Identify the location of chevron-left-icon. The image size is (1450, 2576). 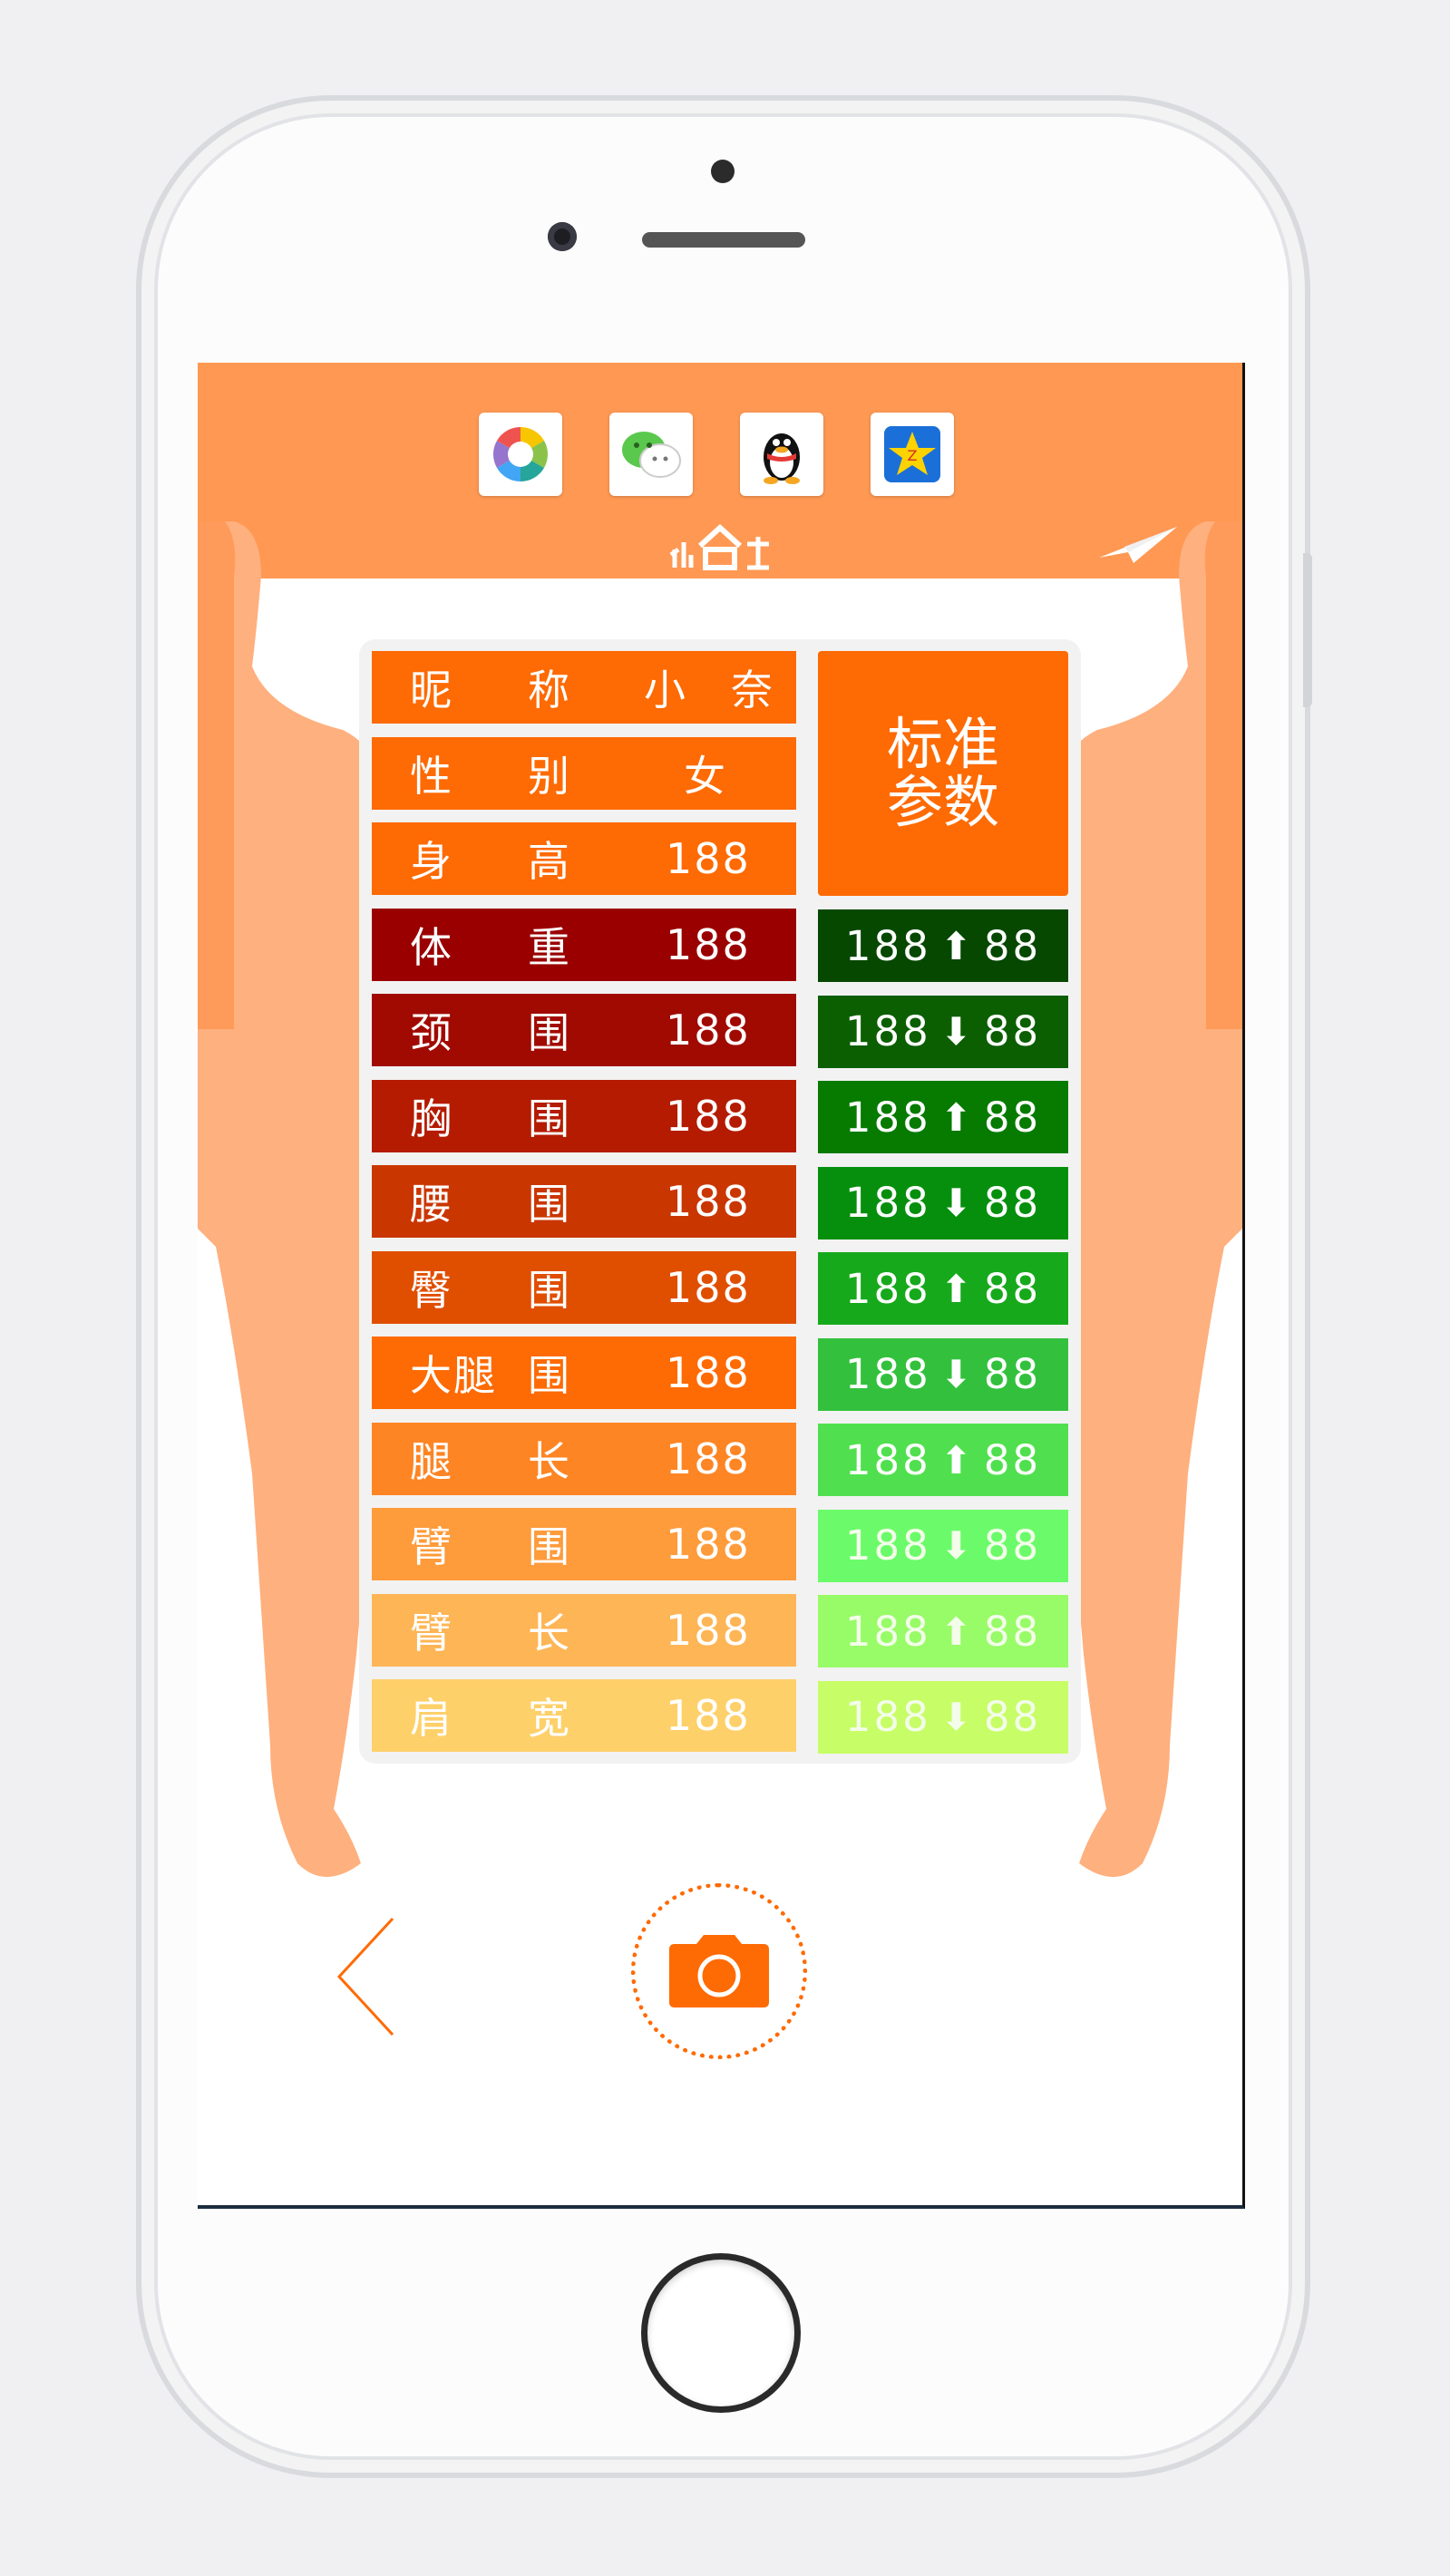
(365, 1976).